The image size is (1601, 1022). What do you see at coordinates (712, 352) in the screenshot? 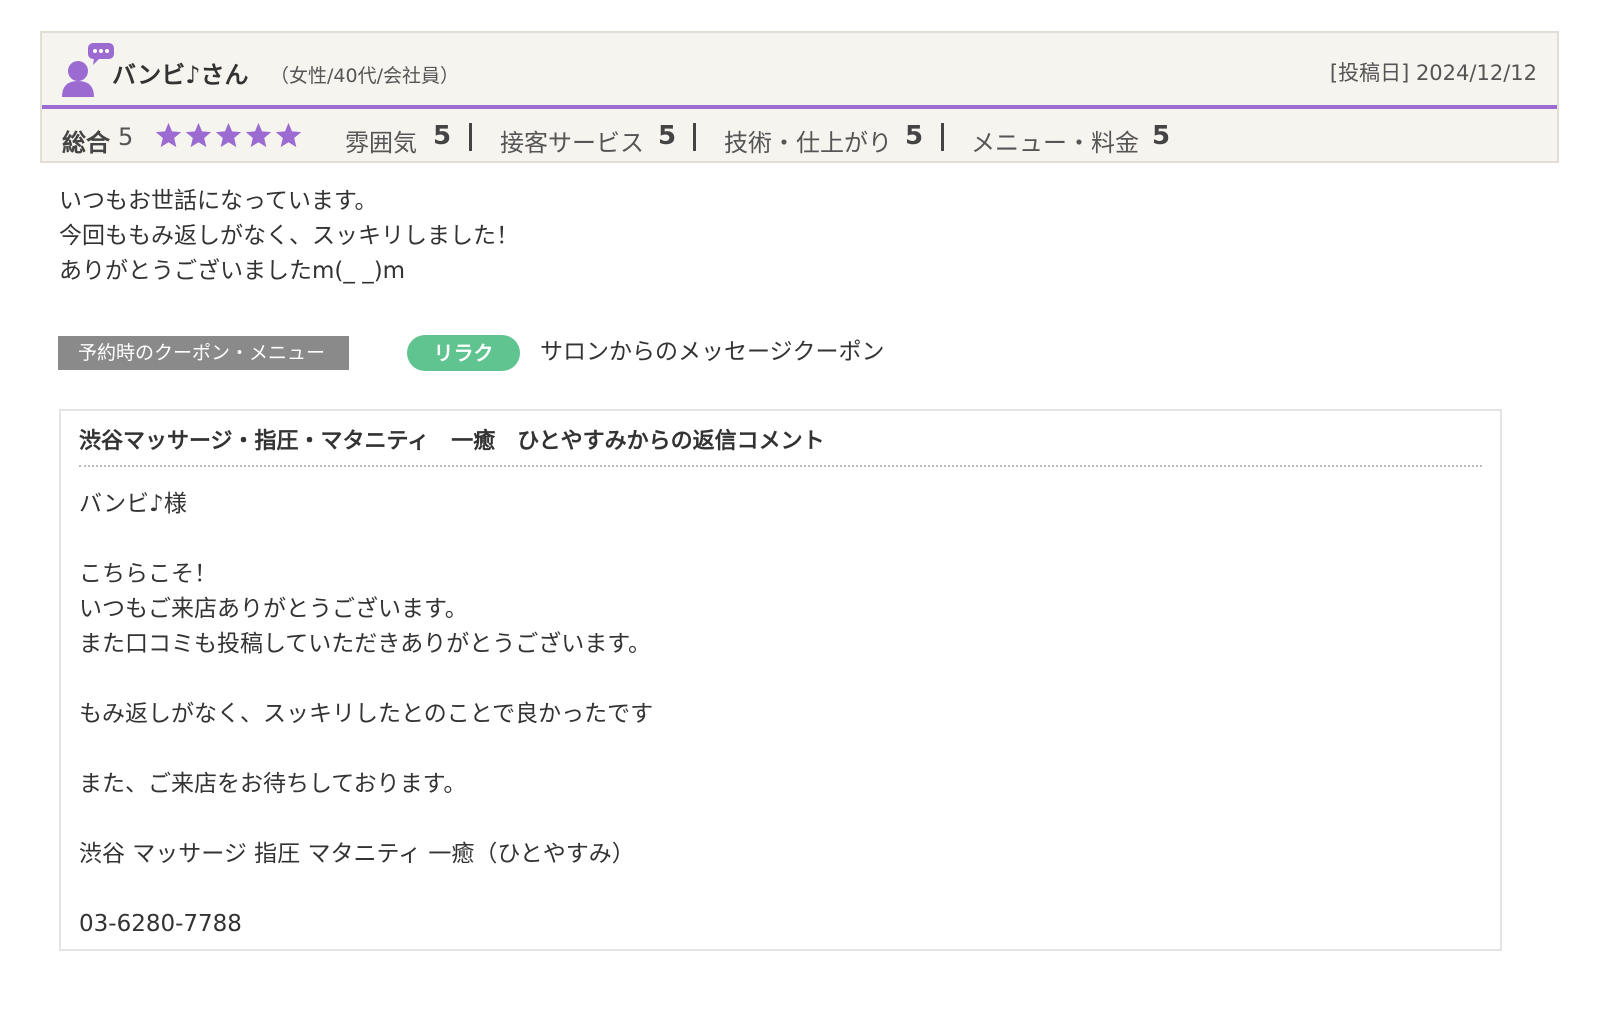
I see `coupon-name: サロンからのメッセージクーポン` at bounding box center [712, 352].